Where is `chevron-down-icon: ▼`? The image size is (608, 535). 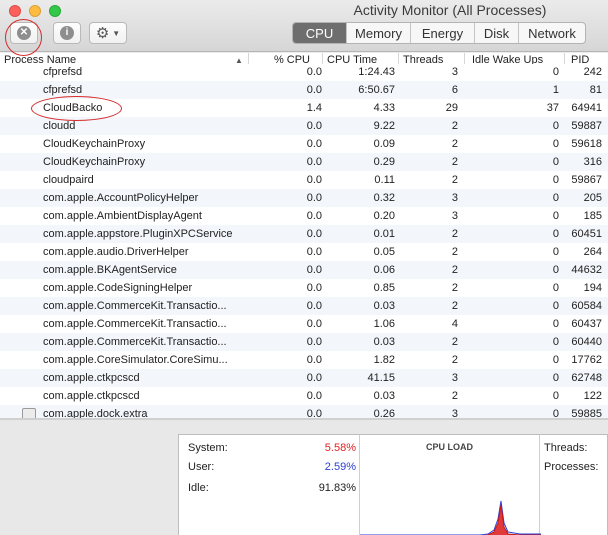
chevron-down-icon: ▼ is located at coordinates (116, 33).